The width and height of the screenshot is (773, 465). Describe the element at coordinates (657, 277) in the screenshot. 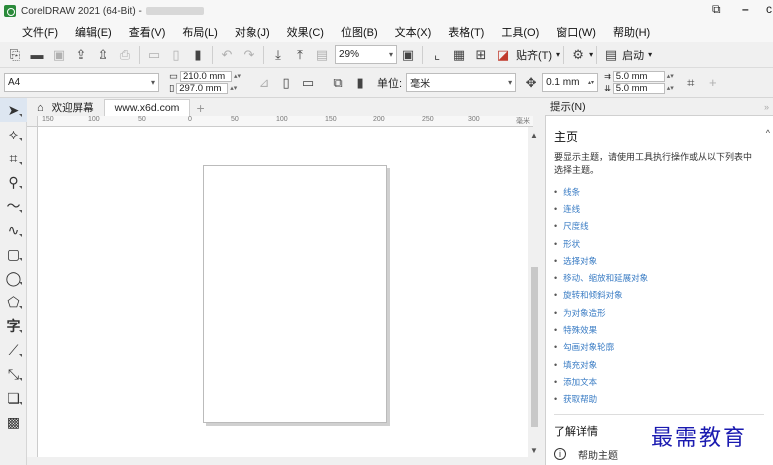

I see `hint-topic-link: 移动、缩放和延展对象` at that location.